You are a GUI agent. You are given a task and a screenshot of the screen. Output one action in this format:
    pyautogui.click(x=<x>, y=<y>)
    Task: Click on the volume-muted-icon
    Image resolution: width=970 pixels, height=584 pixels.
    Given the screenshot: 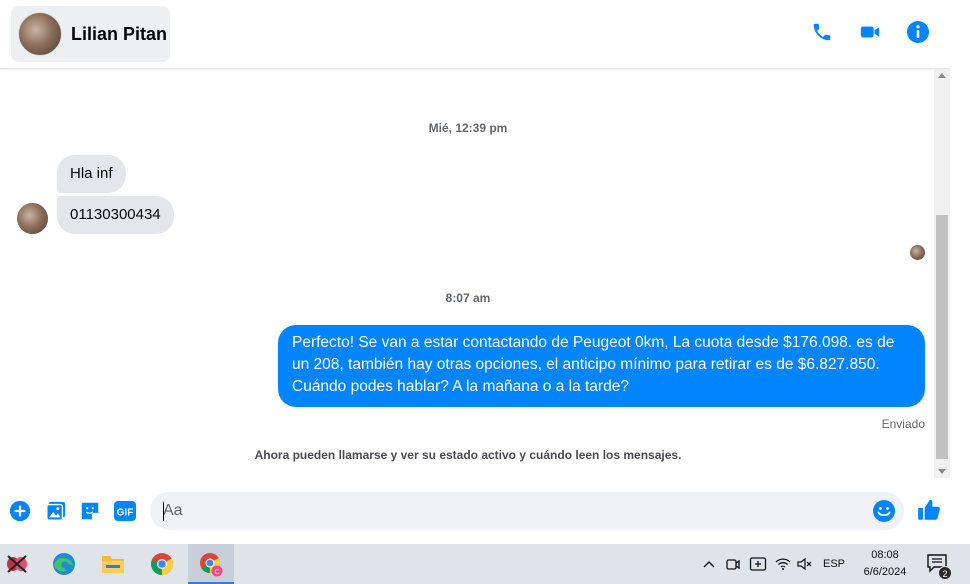 What is the action you would take?
    pyautogui.click(x=805, y=564)
    